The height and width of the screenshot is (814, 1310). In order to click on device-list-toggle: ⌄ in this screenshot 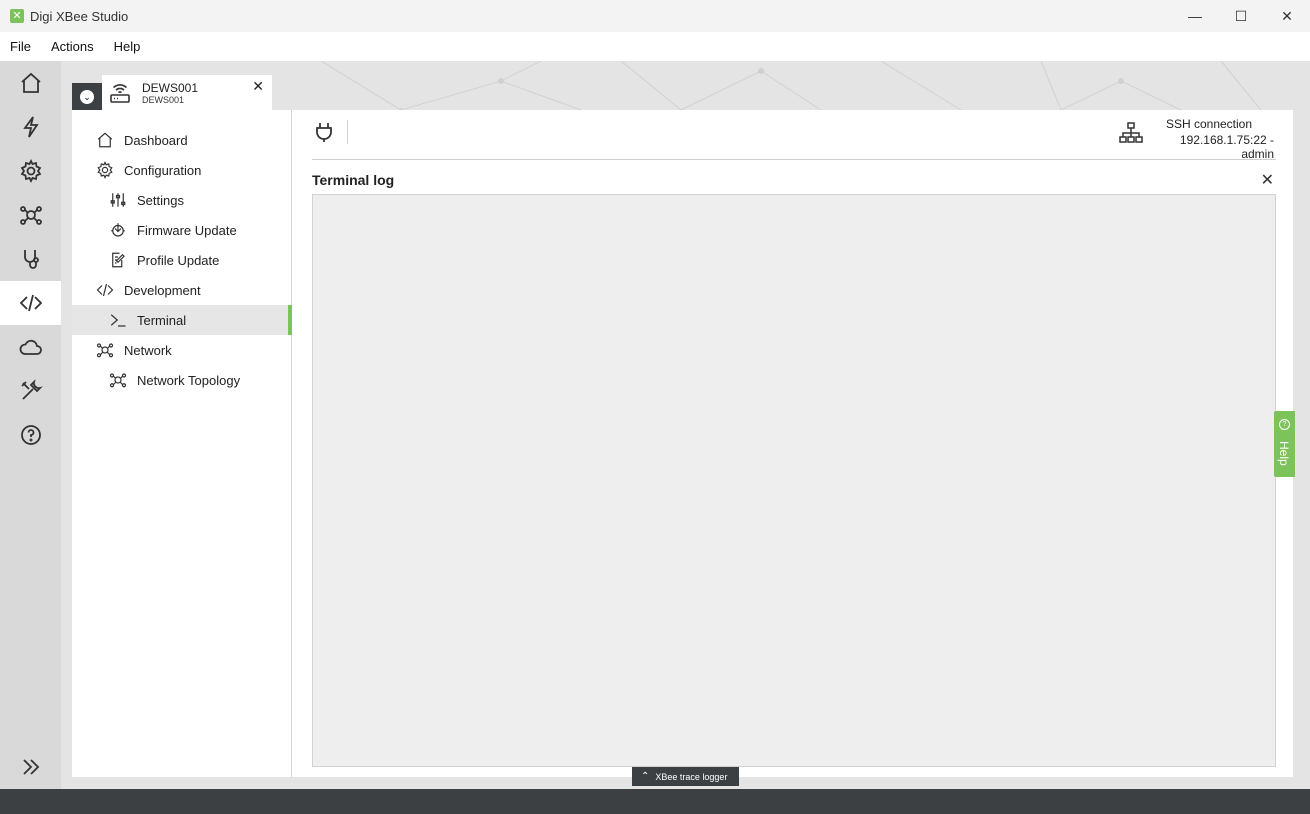, I will do `click(87, 96)`.